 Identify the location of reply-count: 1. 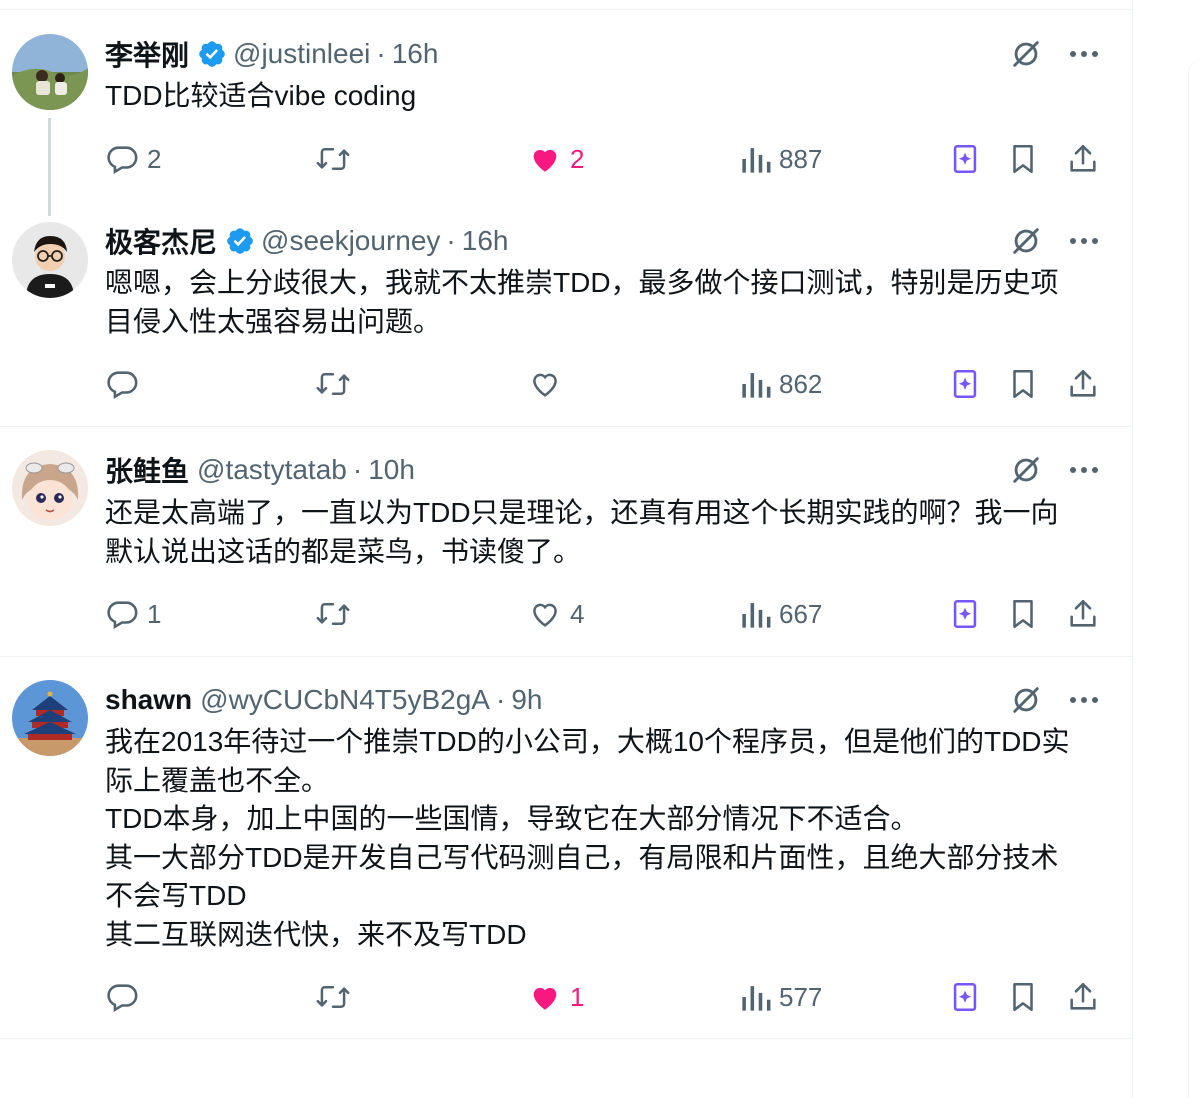
(154, 613).